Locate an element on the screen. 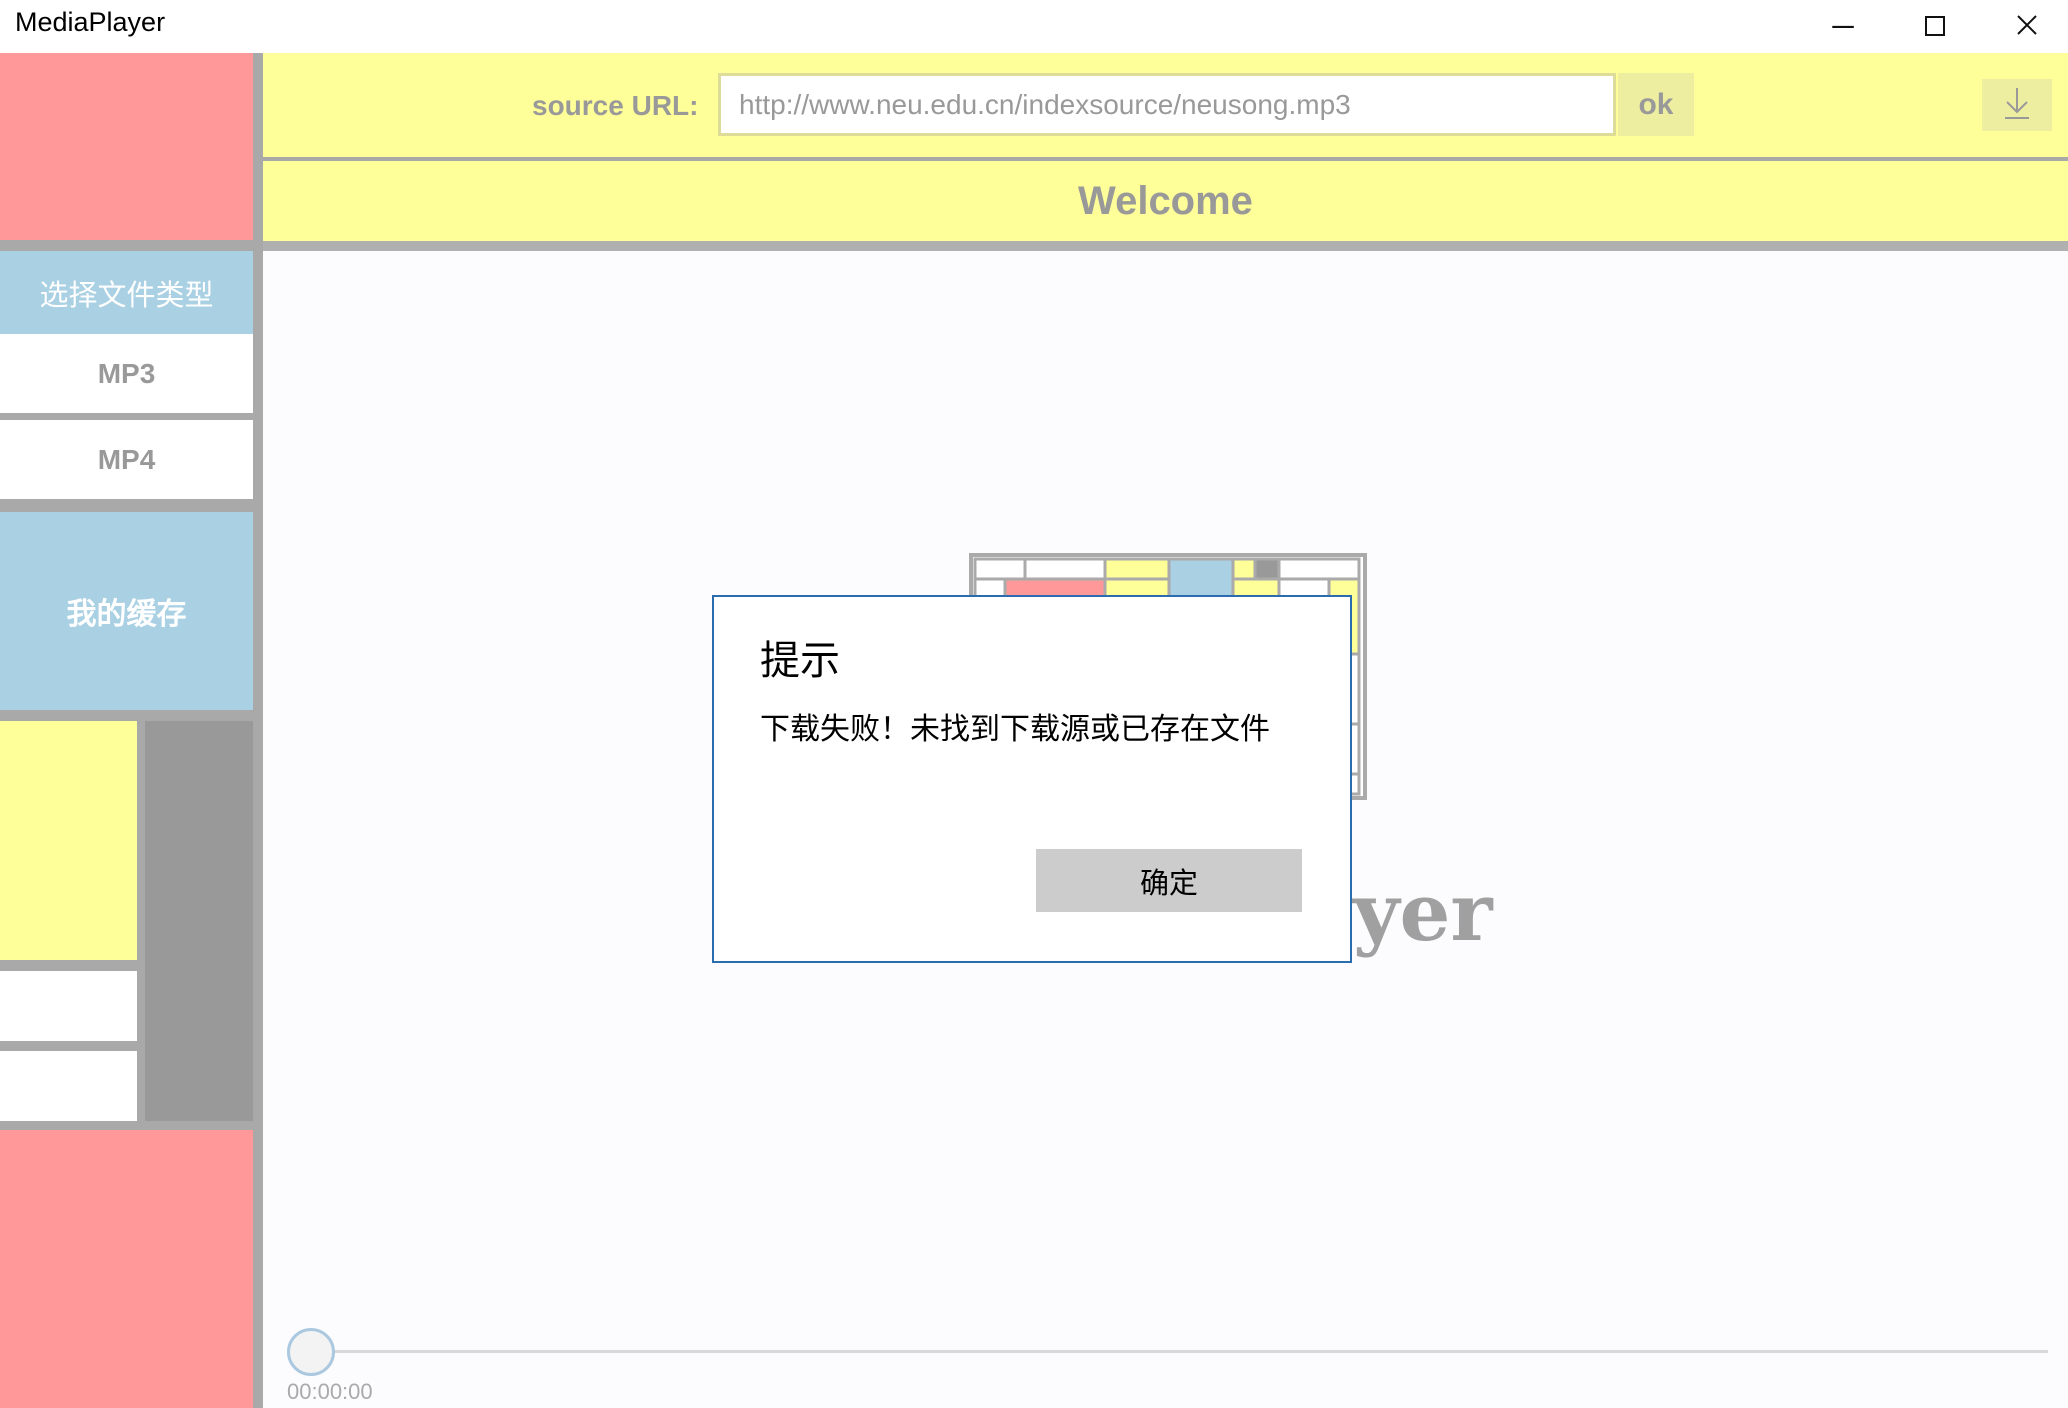  minimize-button: ─ is located at coordinates (1843, 26).